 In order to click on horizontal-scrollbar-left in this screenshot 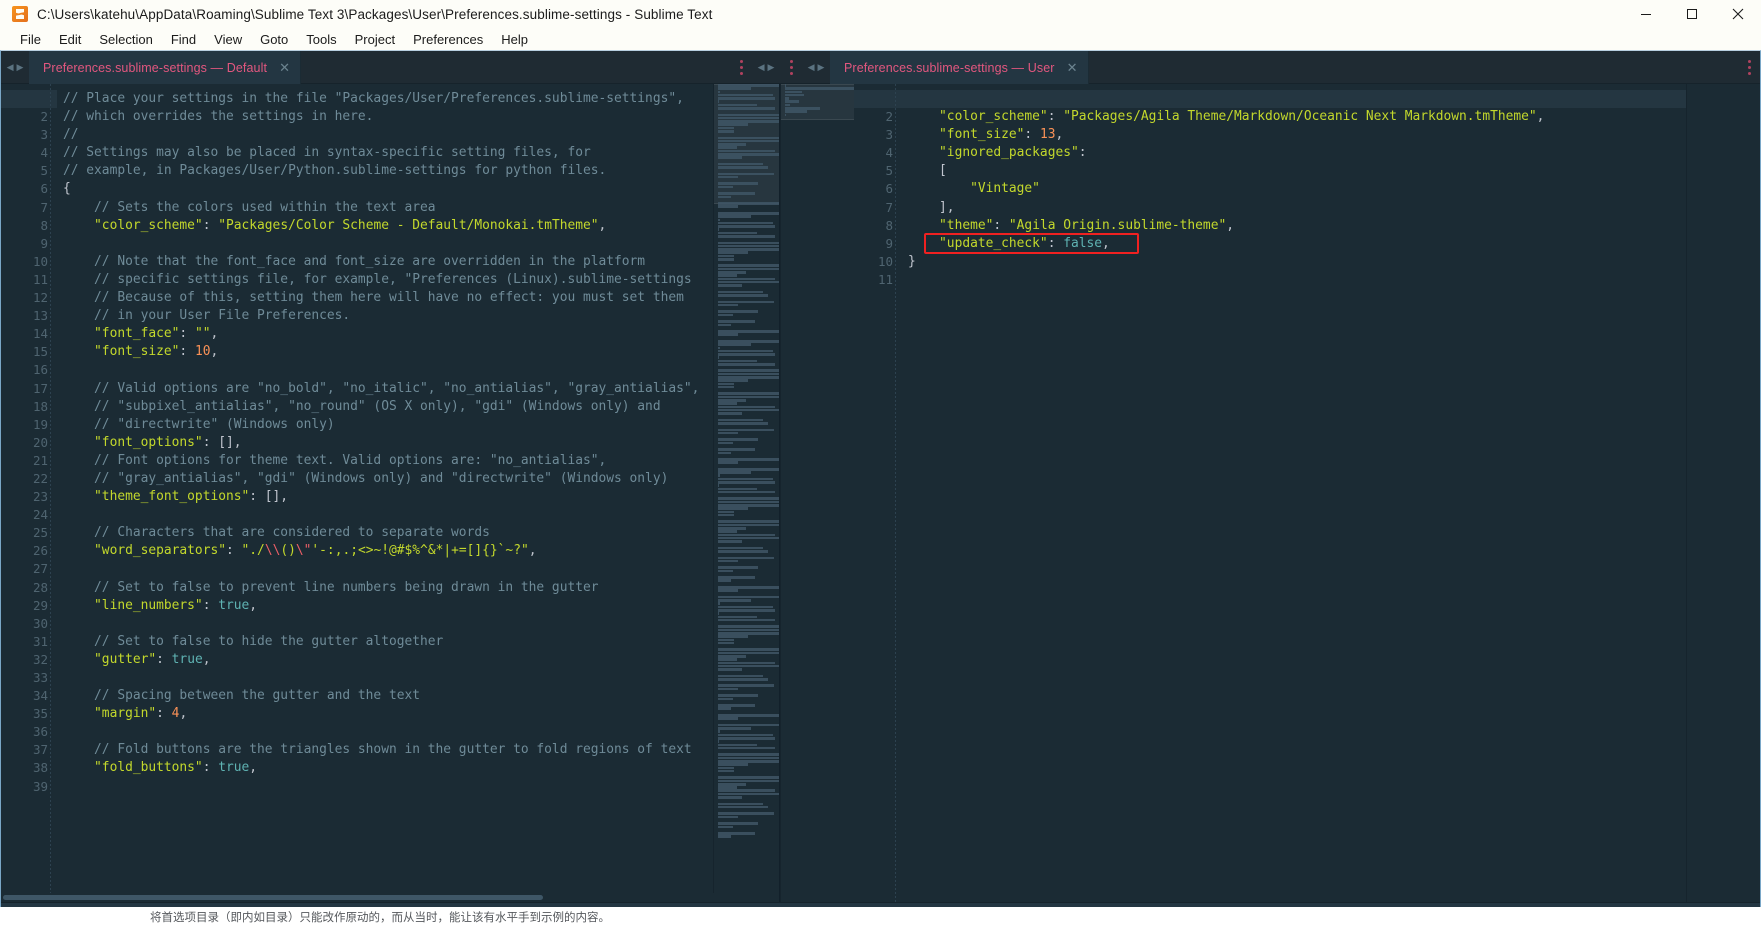, I will do `click(357, 897)`.